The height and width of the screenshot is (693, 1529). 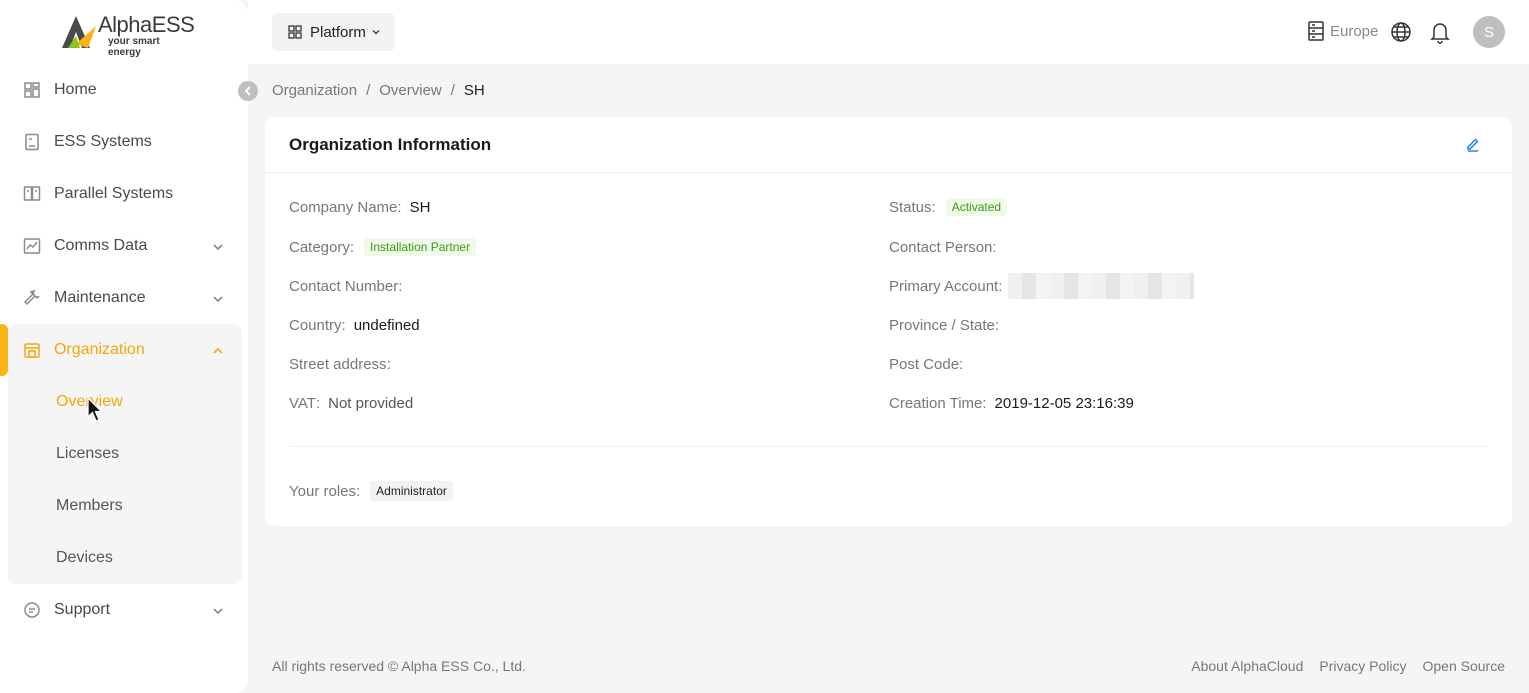 I want to click on chevron-left-icon, so click(x=247, y=91).